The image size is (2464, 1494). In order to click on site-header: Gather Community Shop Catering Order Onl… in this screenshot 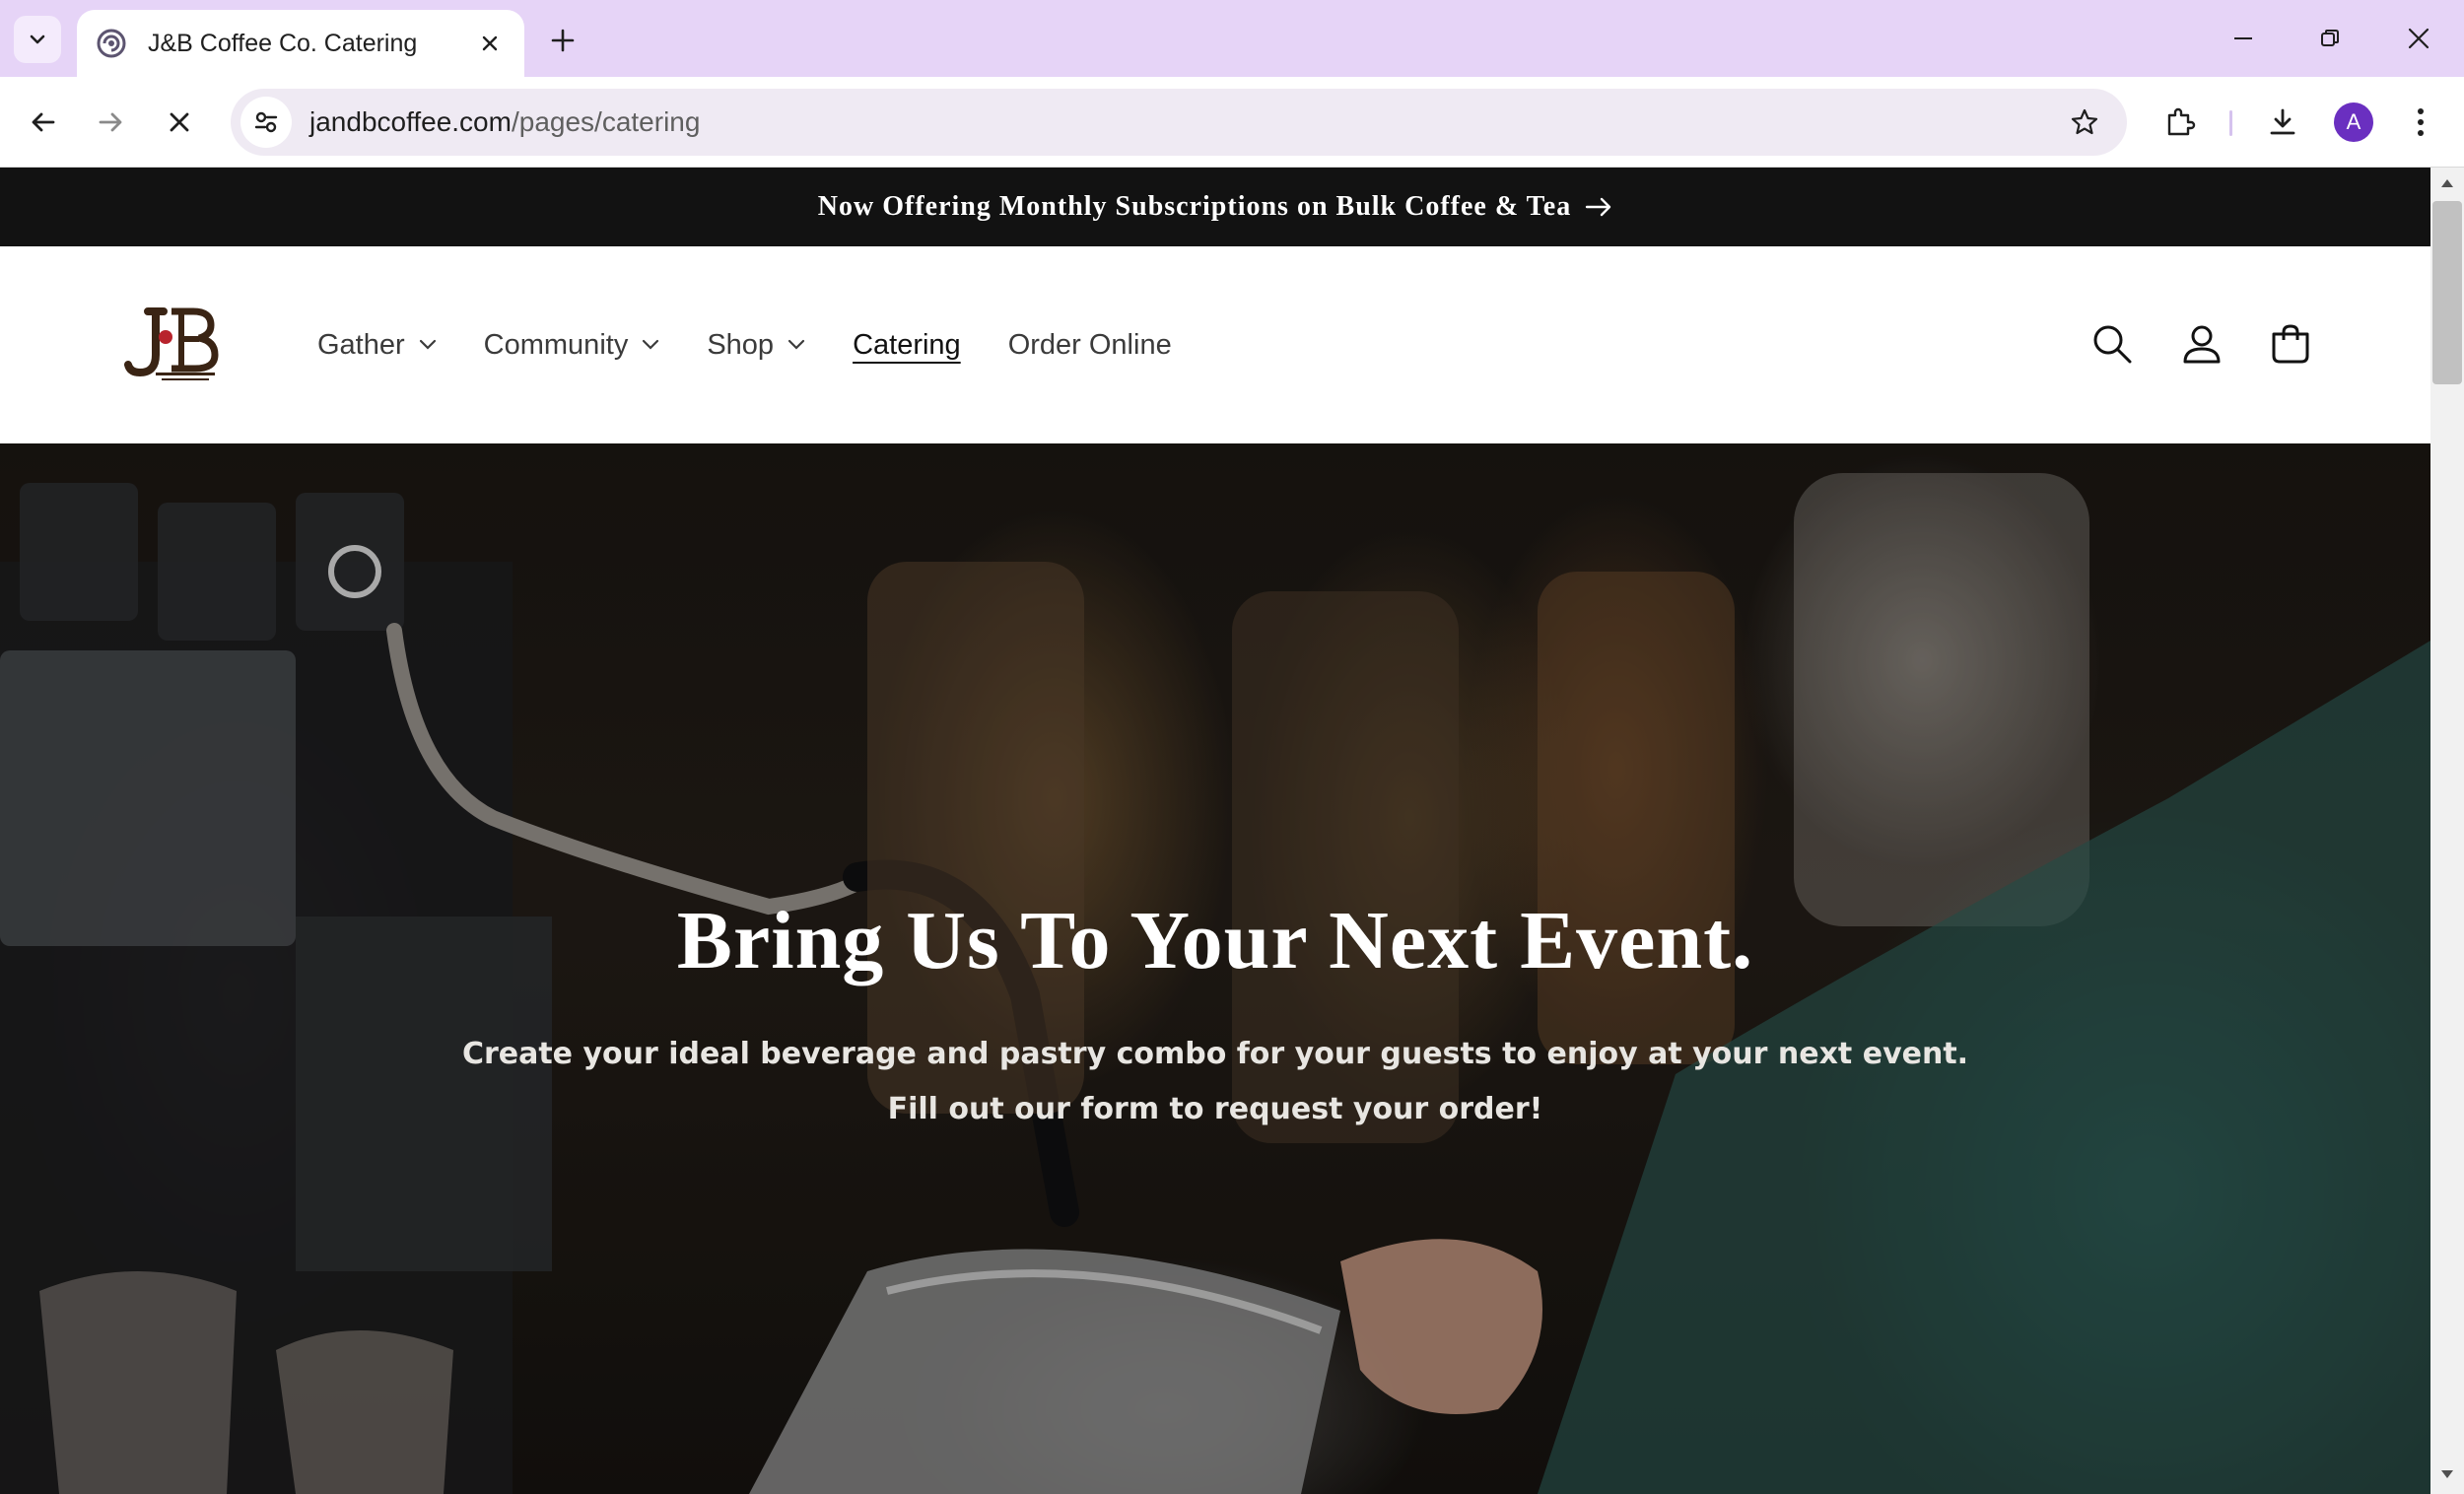, I will do `click(1215, 344)`.